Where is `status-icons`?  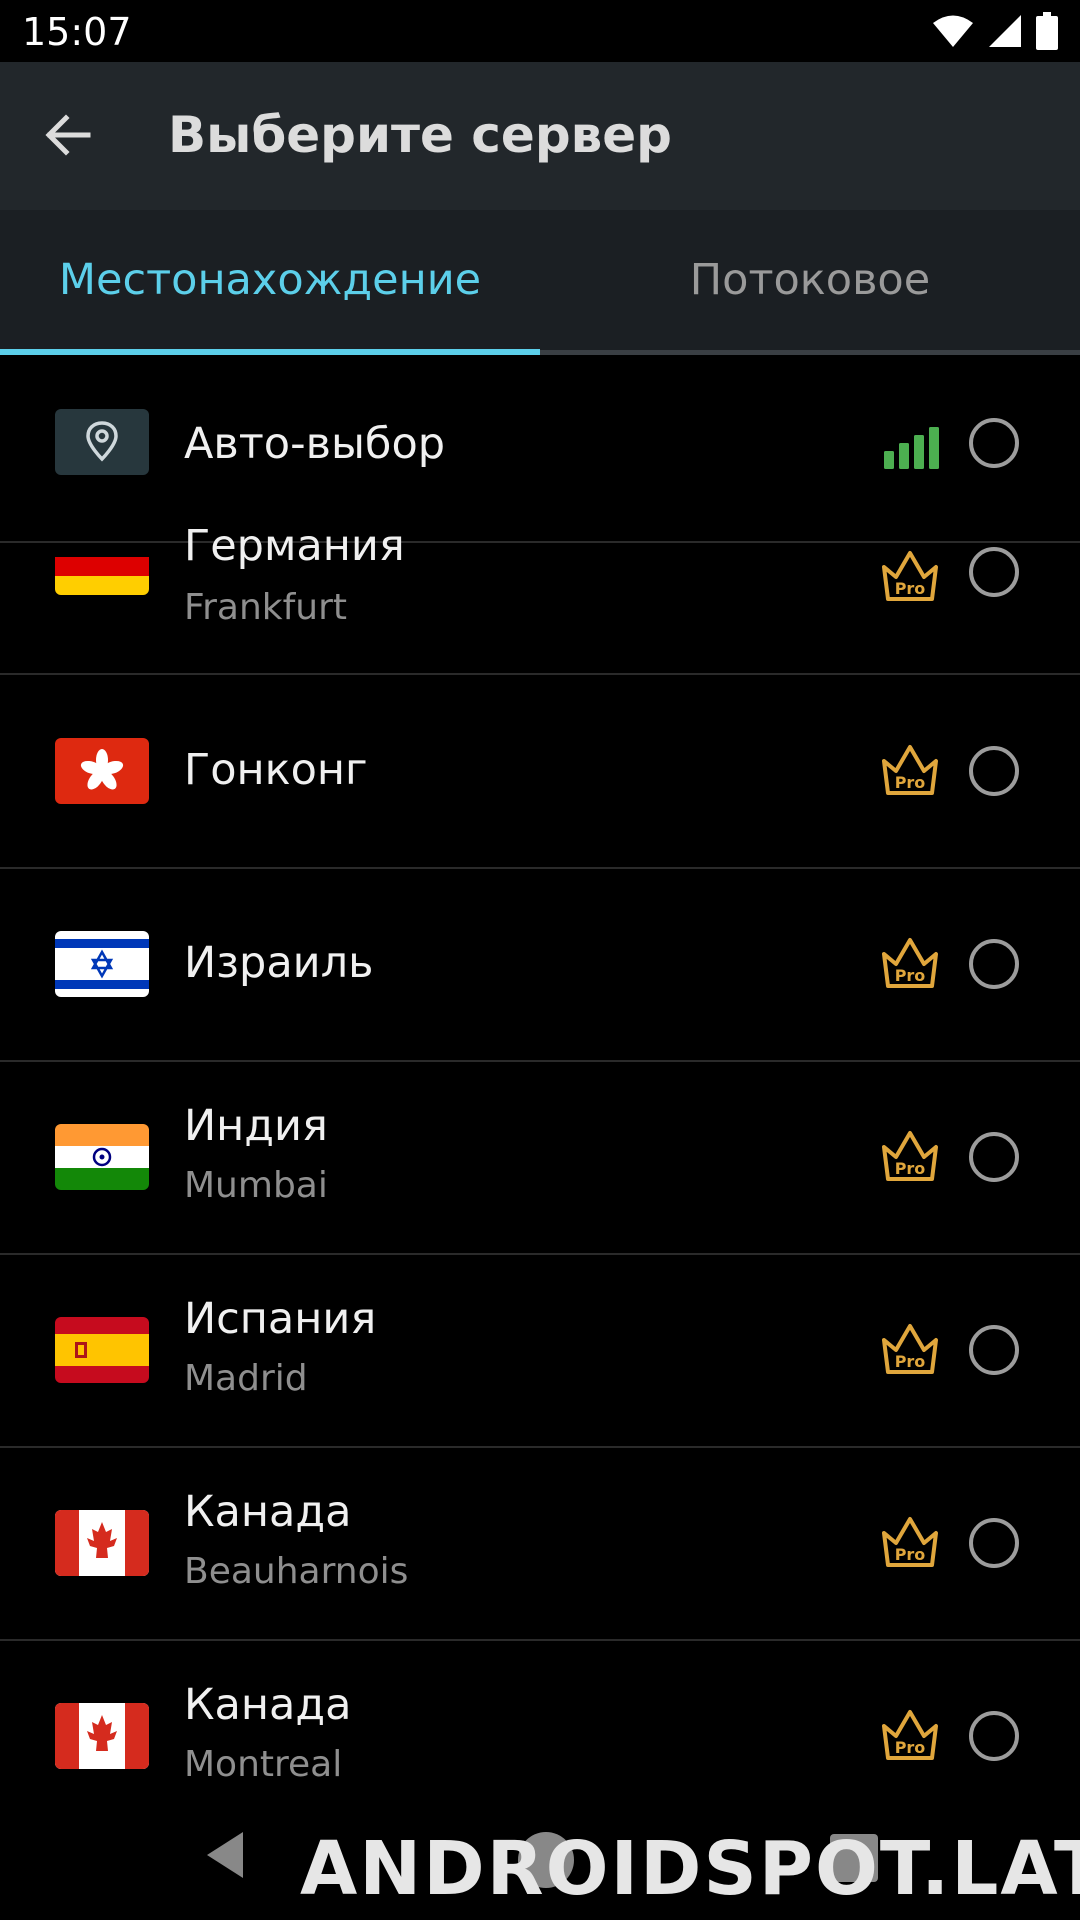
status-icons is located at coordinates (995, 31).